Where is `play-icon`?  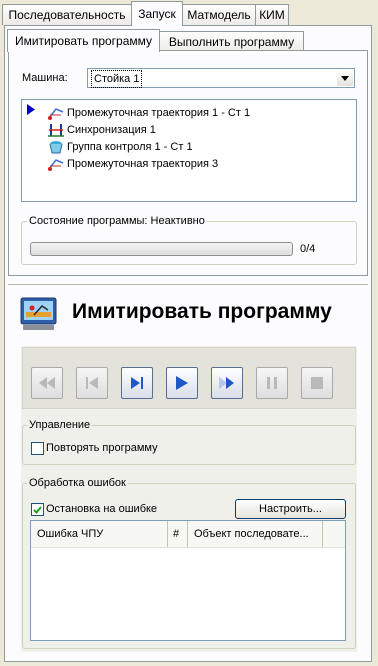 play-icon is located at coordinates (182, 383).